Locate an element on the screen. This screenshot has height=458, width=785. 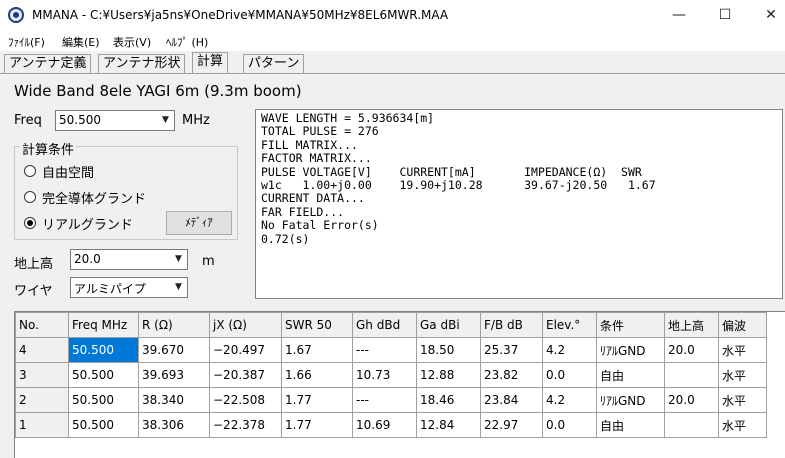
radio-perfect-ground-label: 完全導体グランド is located at coordinates (94, 197).